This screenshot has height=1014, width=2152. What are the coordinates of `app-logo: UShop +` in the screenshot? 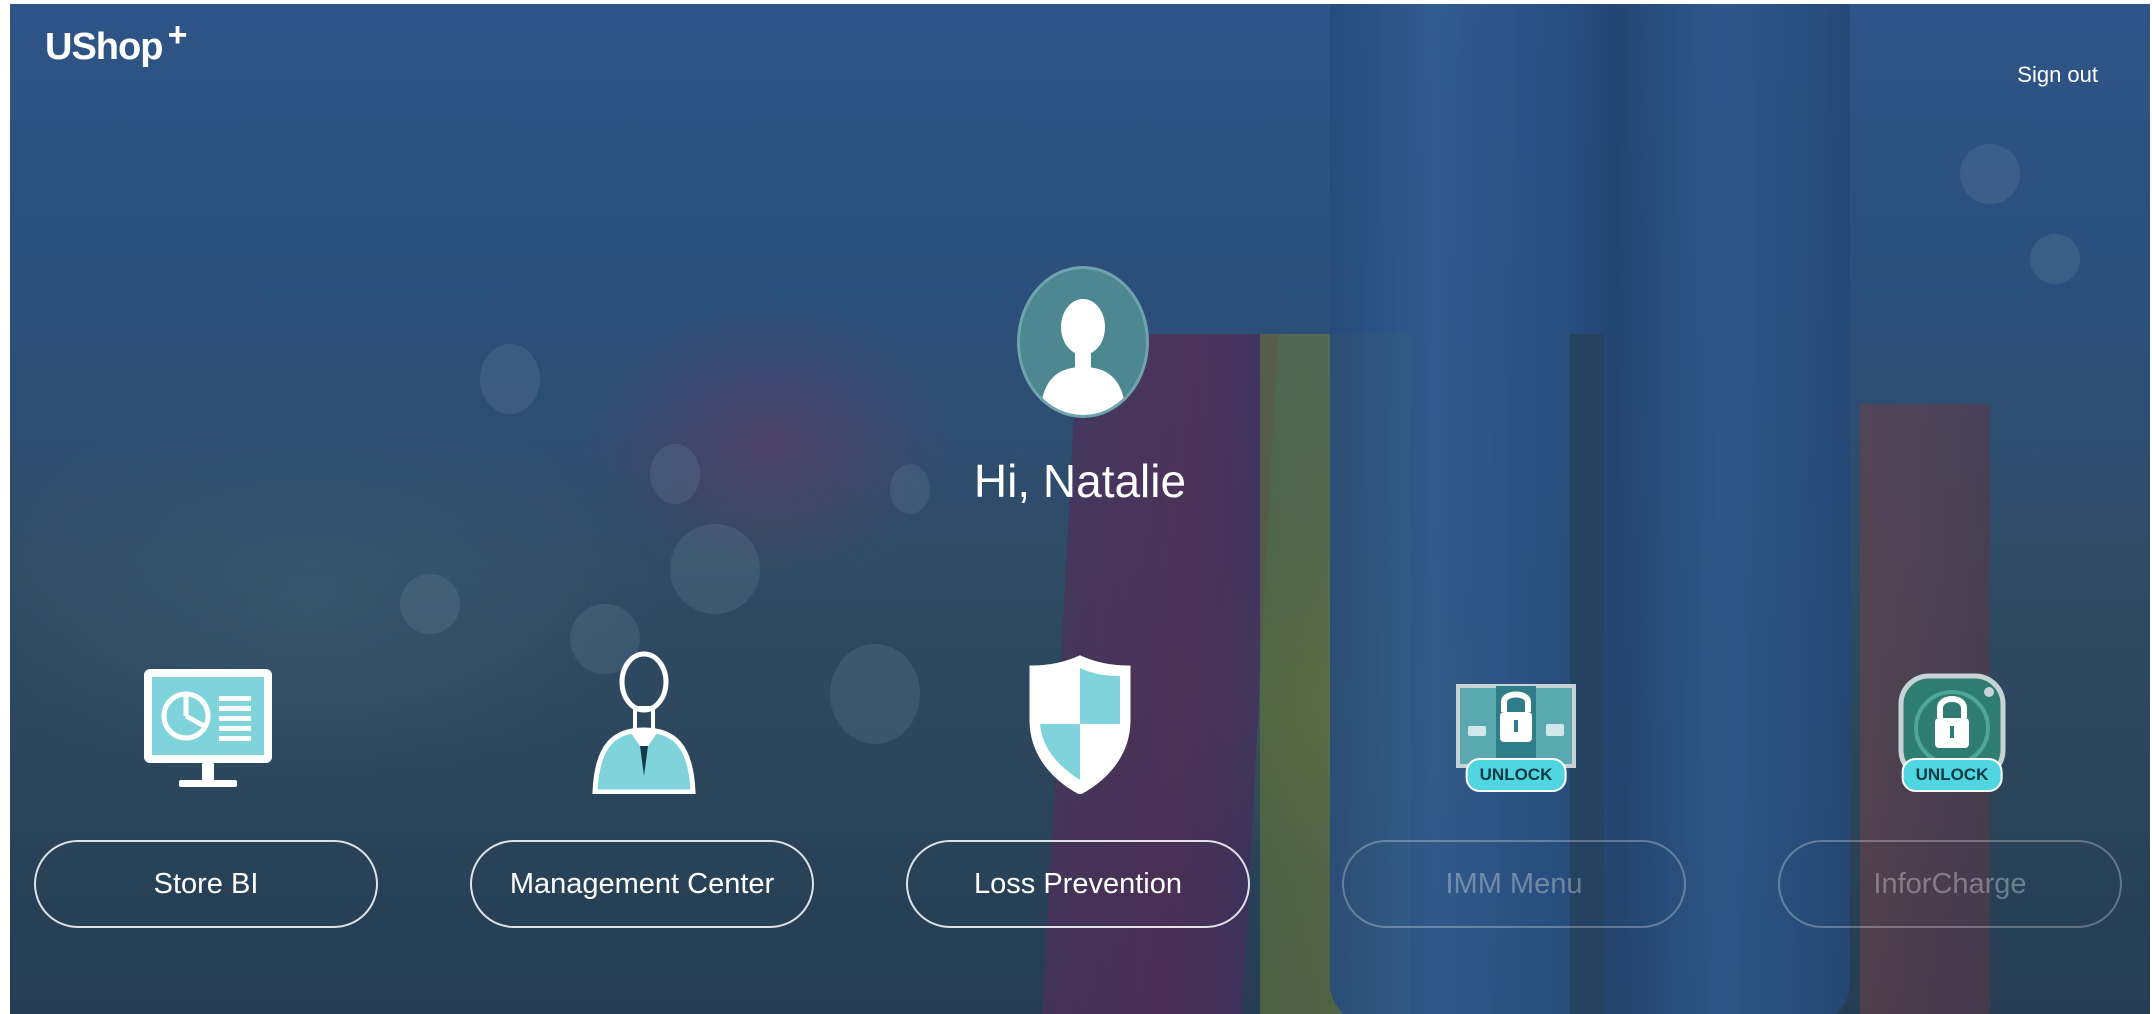 It's located at (116, 42).